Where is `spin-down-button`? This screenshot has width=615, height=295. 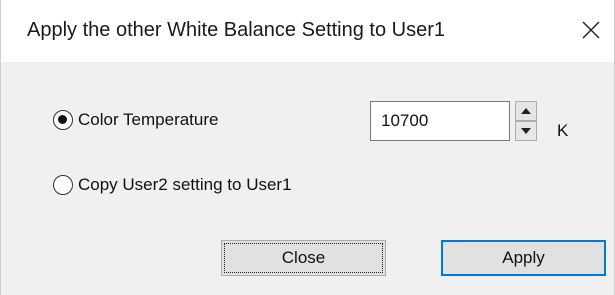
spin-down-button is located at coordinates (526, 131).